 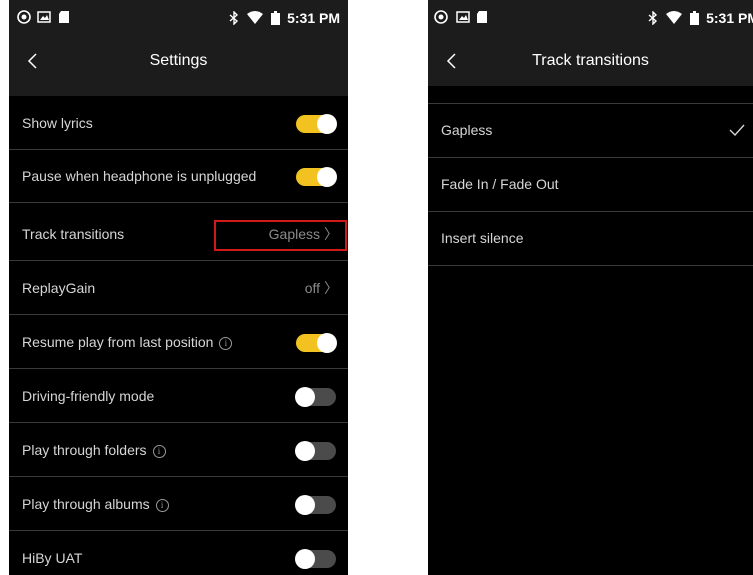 What do you see at coordinates (88, 396) in the screenshot?
I see `setting-label: Driving-friendly mode` at bounding box center [88, 396].